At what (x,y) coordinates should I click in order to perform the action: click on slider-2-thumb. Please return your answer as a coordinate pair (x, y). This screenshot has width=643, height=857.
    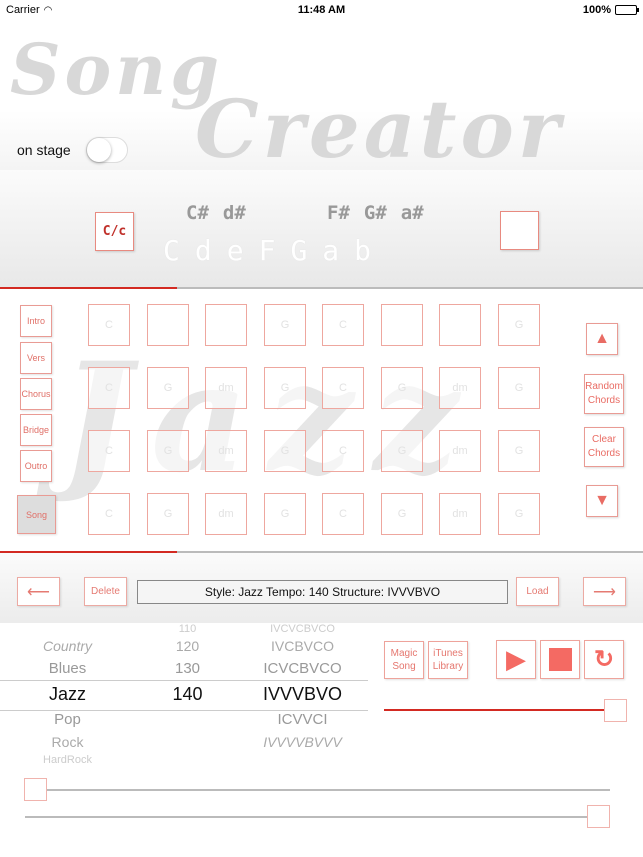
    Looking at the image, I should click on (598, 816).